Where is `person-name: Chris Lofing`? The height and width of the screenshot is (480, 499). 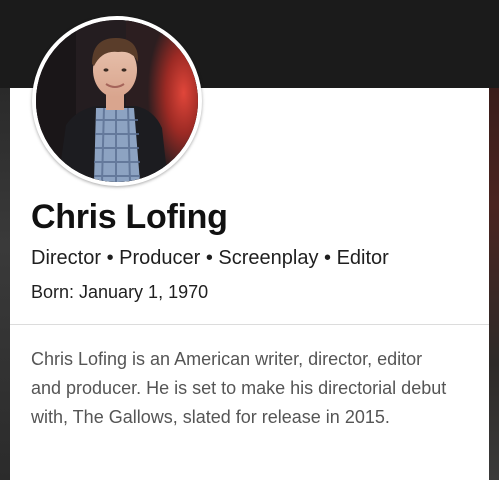 person-name: Chris Lofing is located at coordinates (129, 217).